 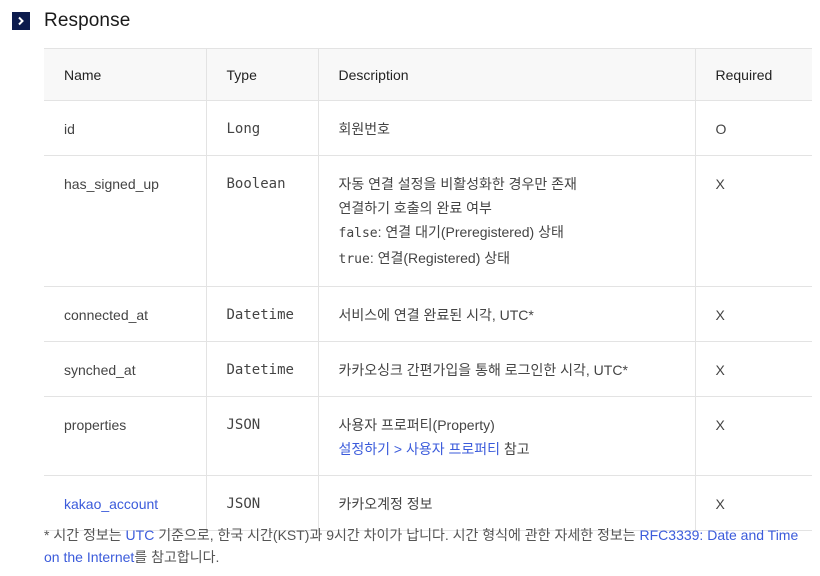 What do you see at coordinates (753, 128) in the screenshot?
I see `cell-required: O` at bounding box center [753, 128].